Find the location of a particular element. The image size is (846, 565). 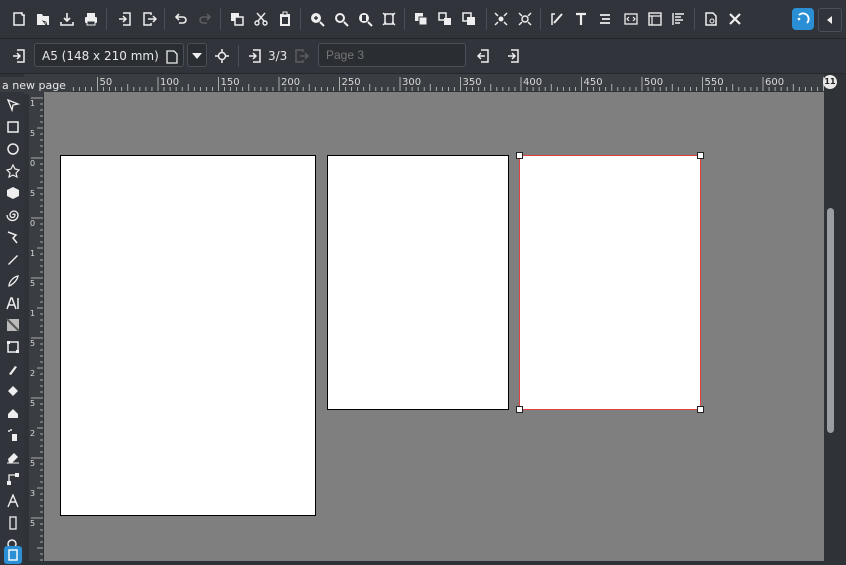

zoom-out-icon is located at coordinates (341, 19).